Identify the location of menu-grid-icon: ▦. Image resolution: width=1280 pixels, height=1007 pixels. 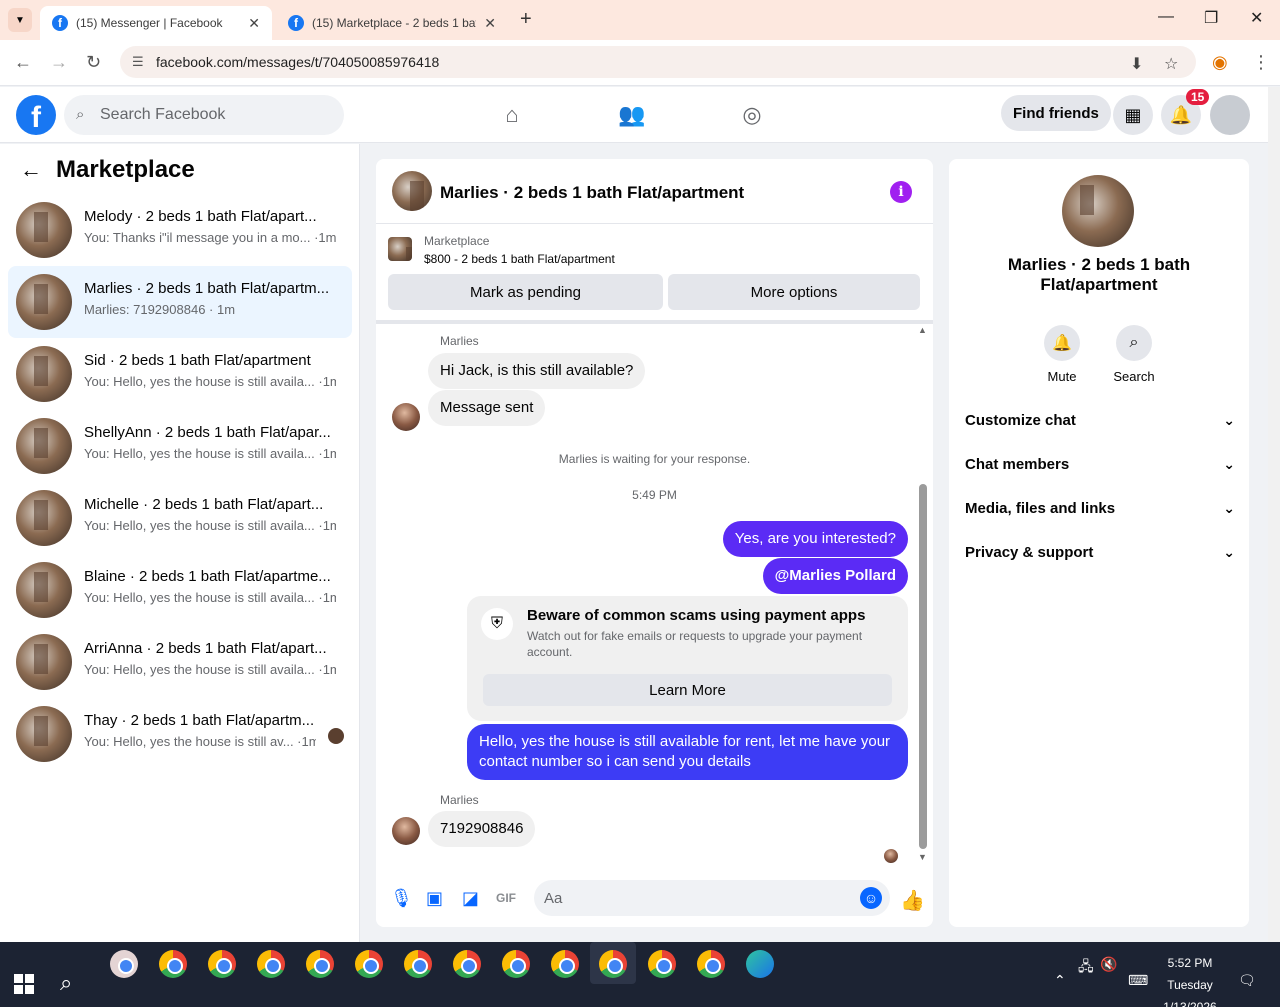
(1133, 115).